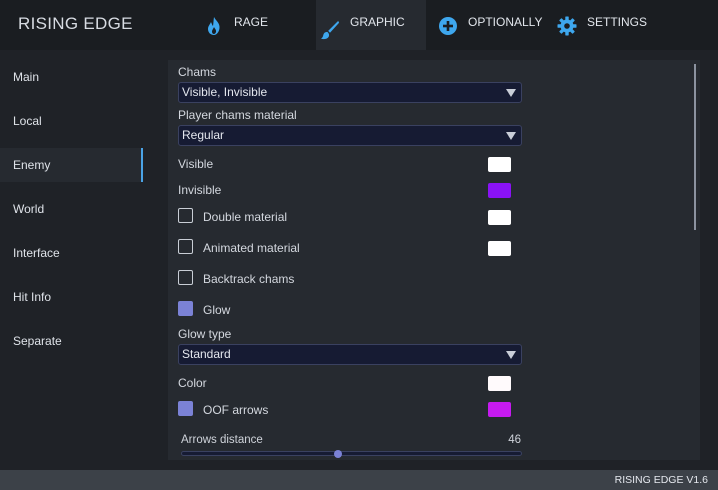 This screenshot has width=718, height=490. I want to click on status-bar: RISING EDGE V1.6, so click(359, 480).